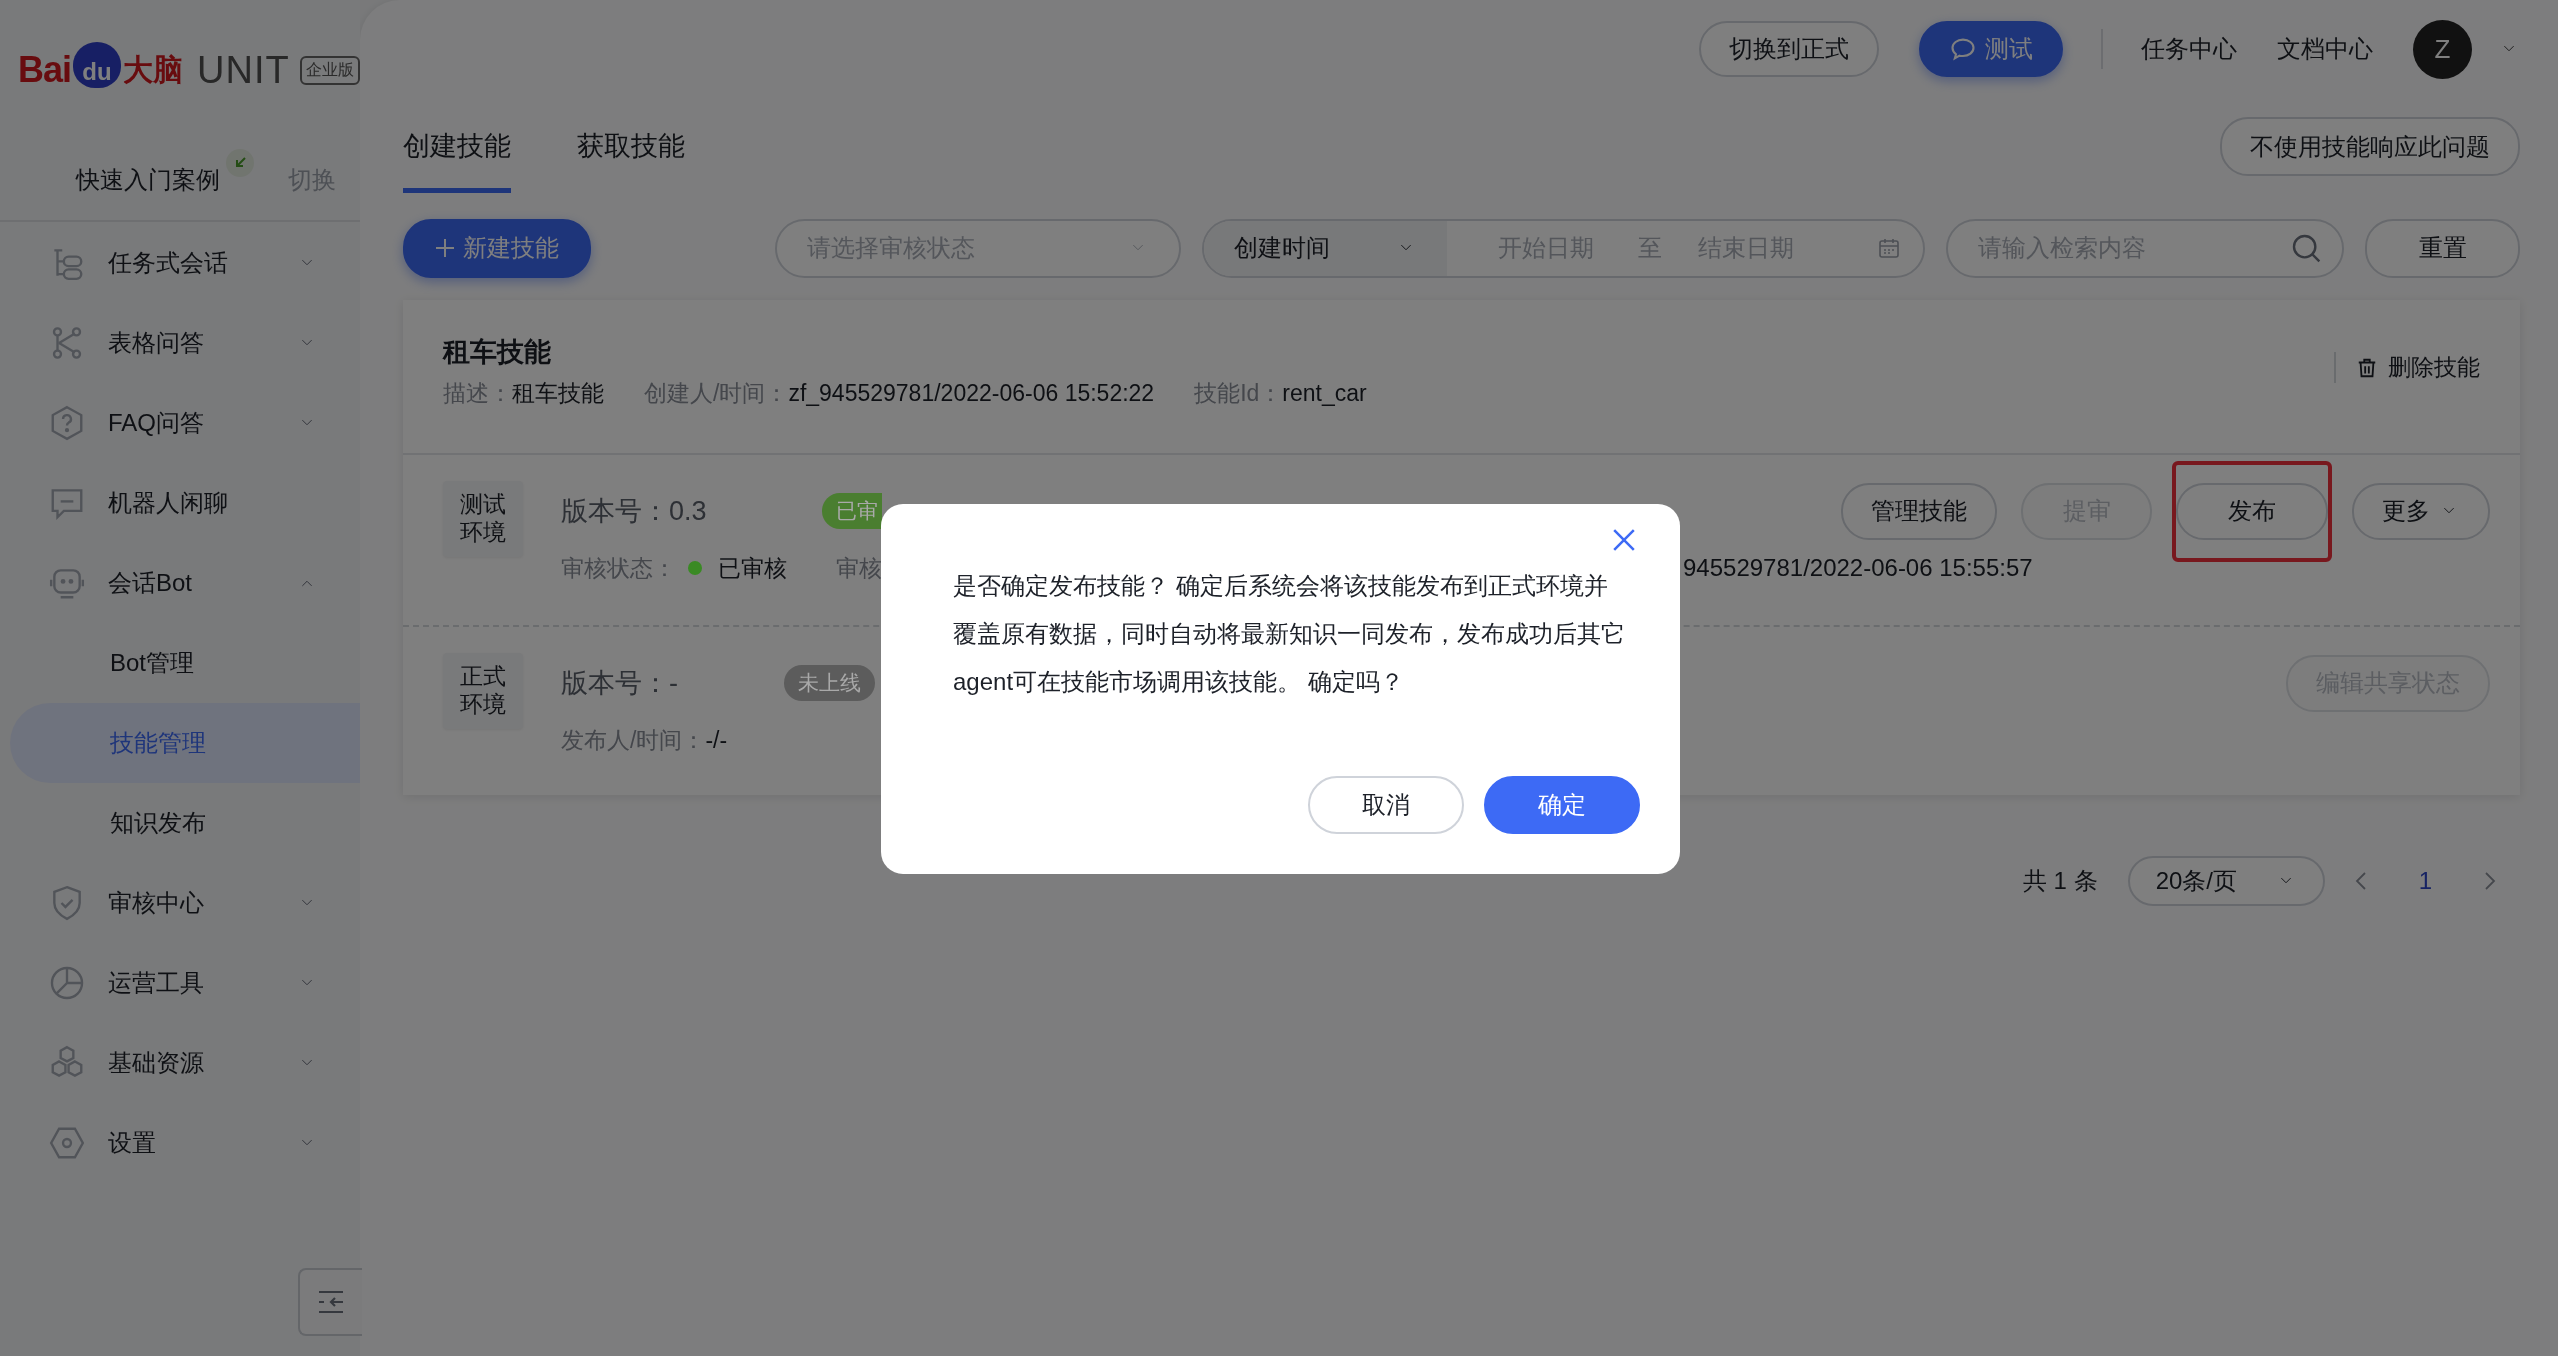 Image resolution: width=2558 pixels, height=1356 pixels. I want to click on logo-text: Bai, so click(45, 70).